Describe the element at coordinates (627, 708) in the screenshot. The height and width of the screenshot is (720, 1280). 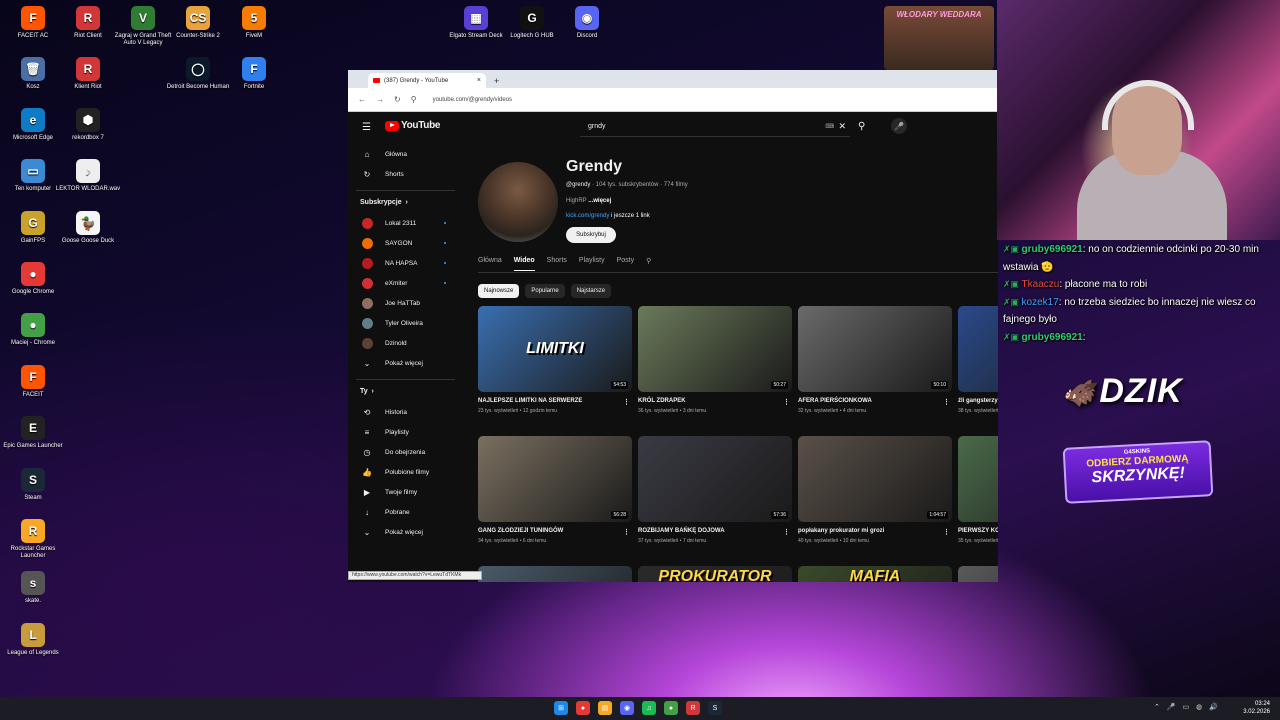
I see `discord-taskbar-icon: ◉` at that location.